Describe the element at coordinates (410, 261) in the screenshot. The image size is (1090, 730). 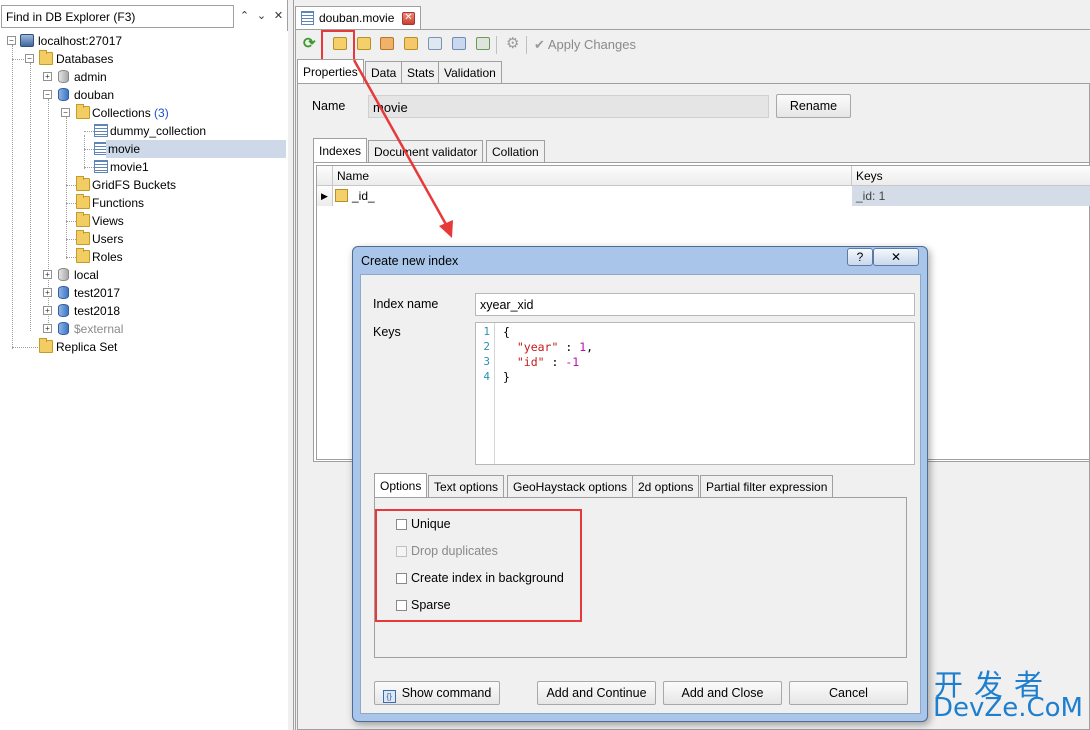
I see `dialog-title: Create new index` at that location.